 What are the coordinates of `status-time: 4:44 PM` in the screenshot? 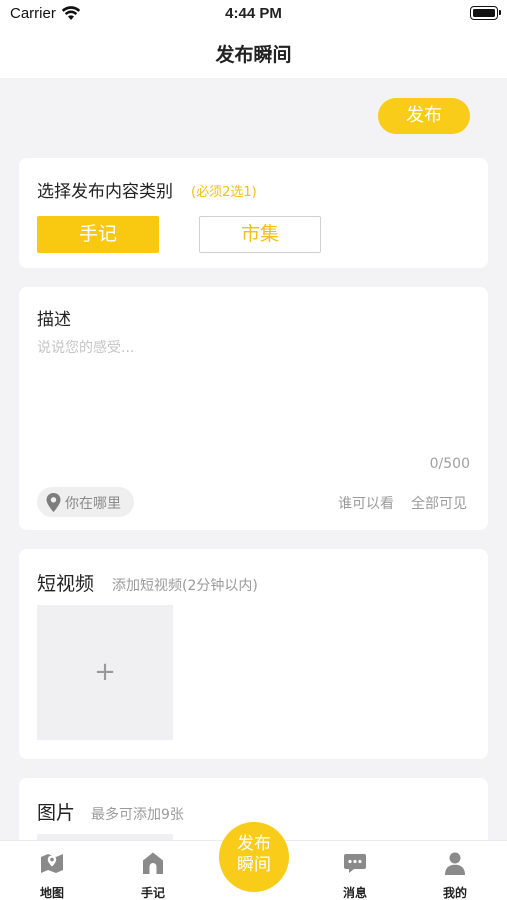 It's located at (253, 13).